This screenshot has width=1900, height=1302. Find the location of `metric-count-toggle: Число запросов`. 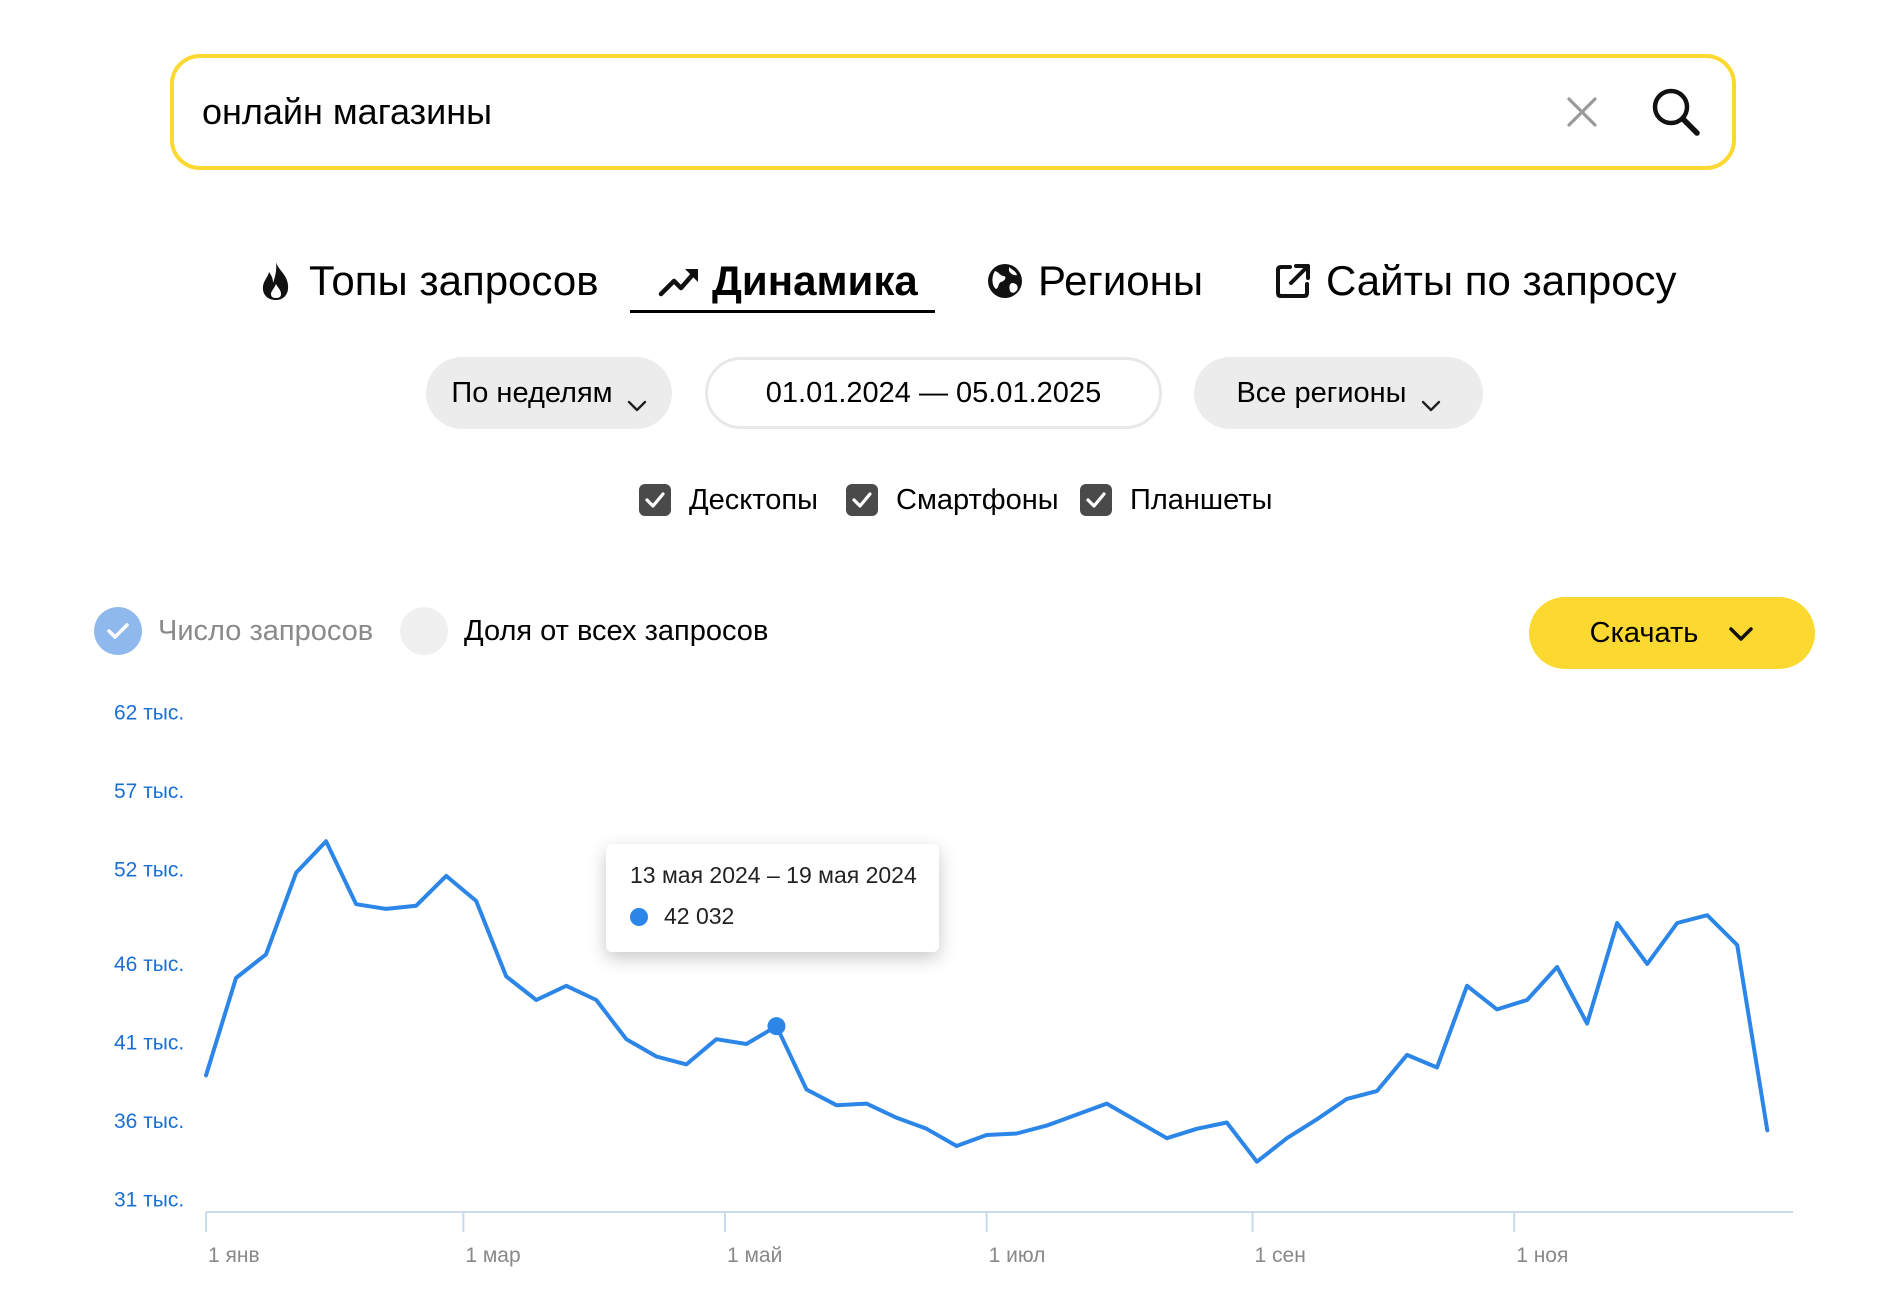

metric-count-toggle: Число запросов is located at coordinates (233, 631).